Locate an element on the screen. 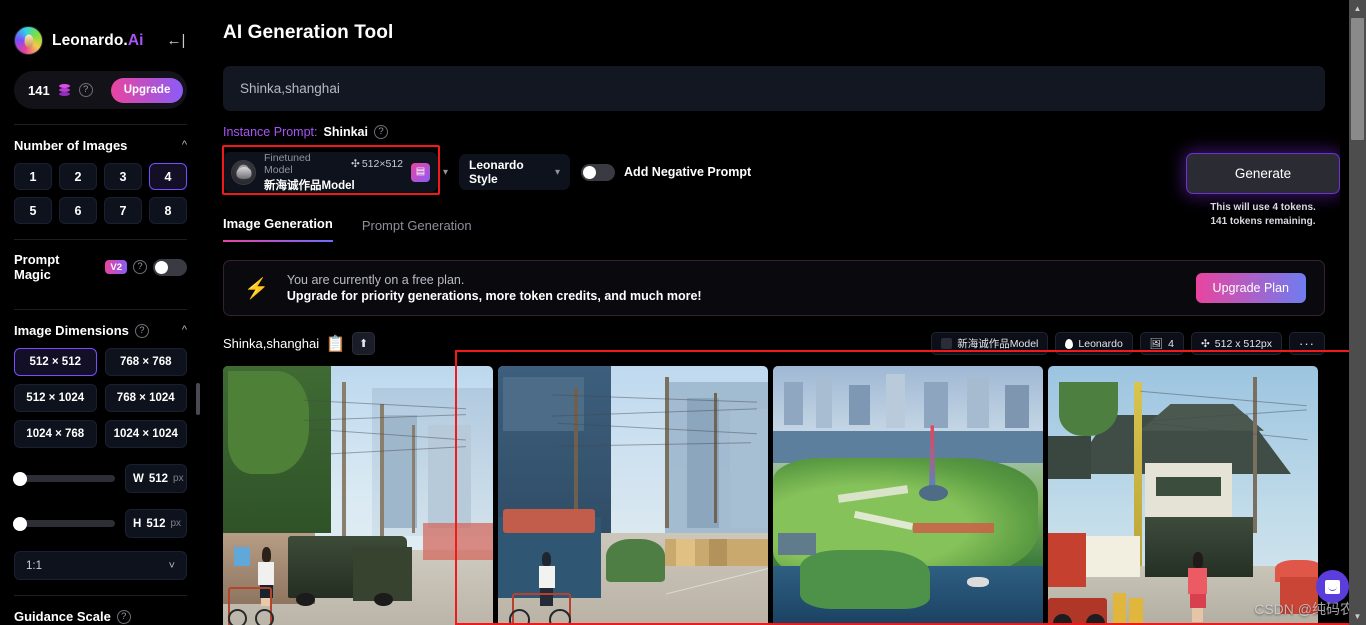  images-count-2: 2 is located at coordinates (78, 176).